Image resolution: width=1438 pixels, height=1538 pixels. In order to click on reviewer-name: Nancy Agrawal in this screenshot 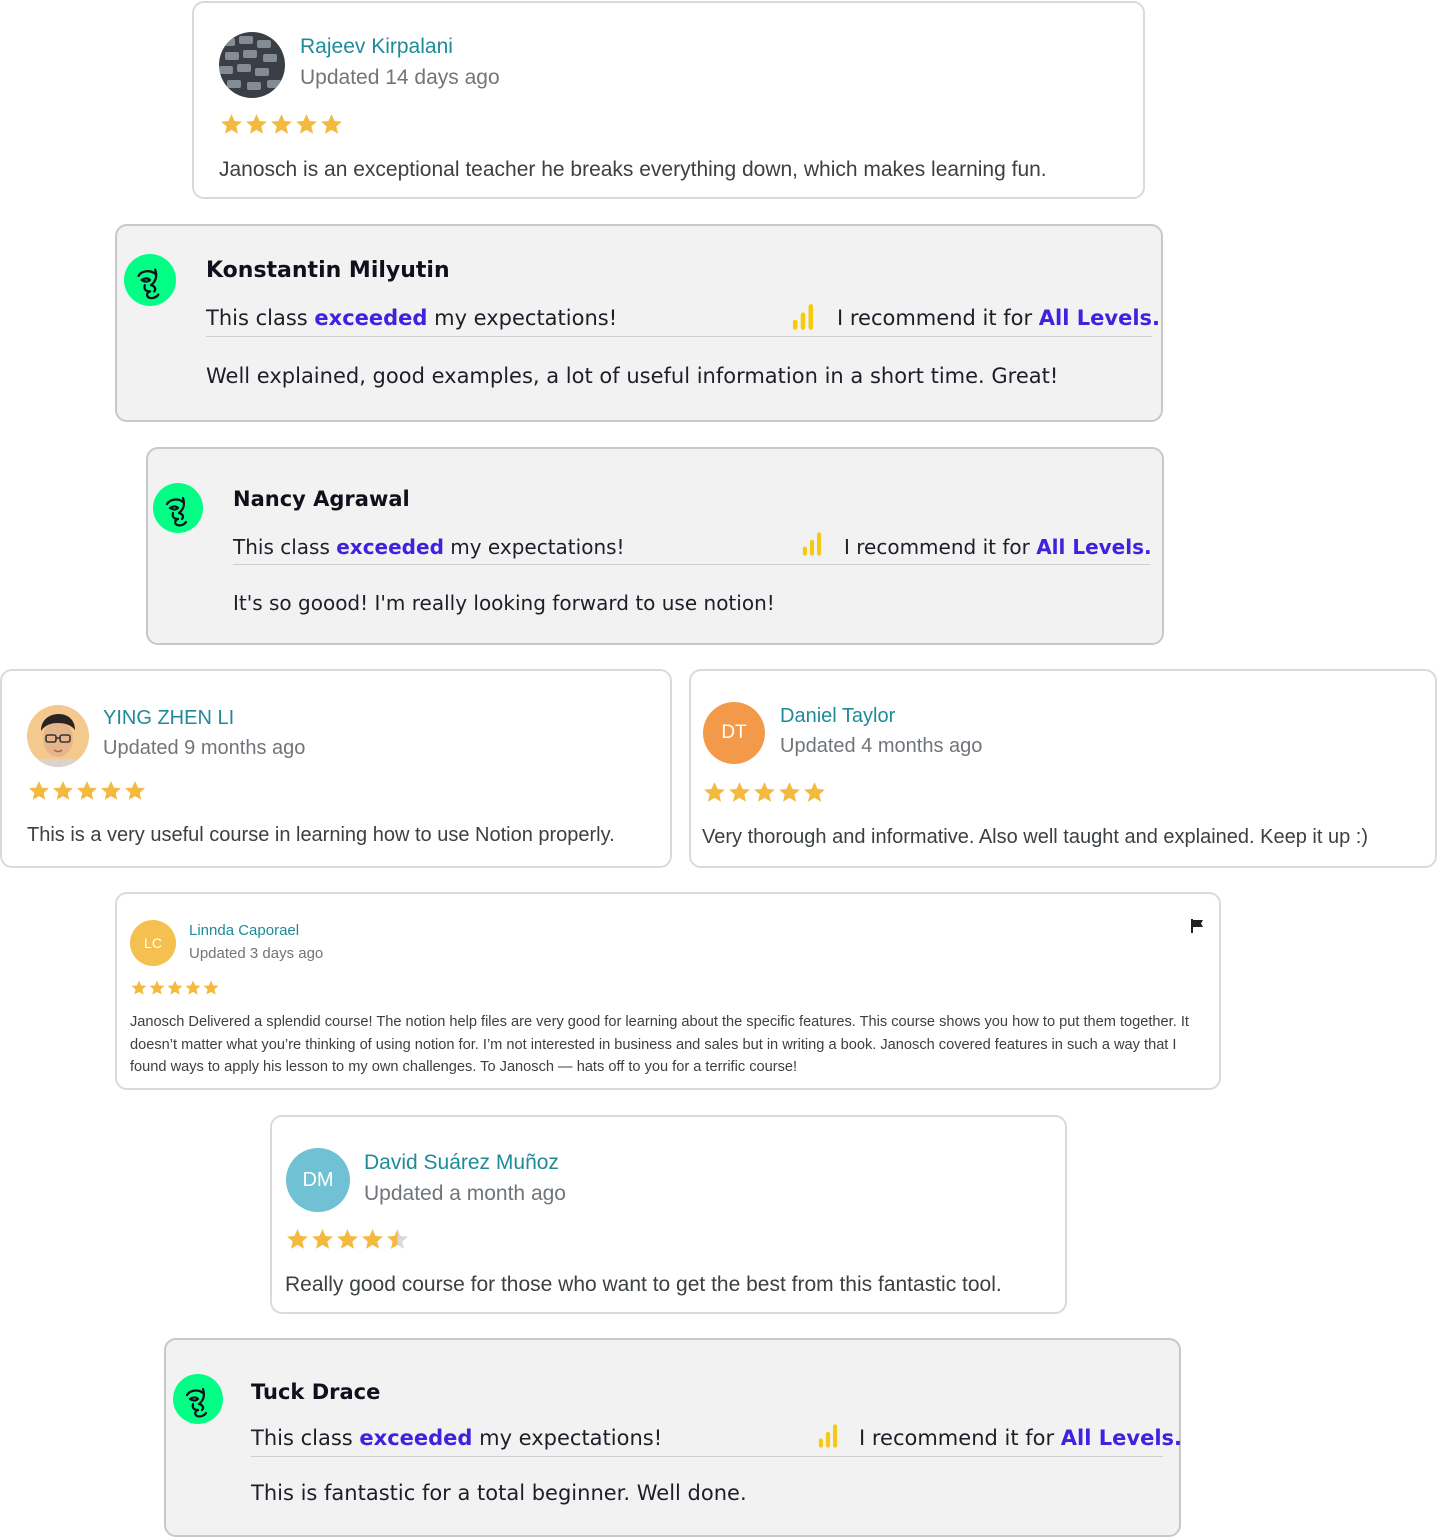, I will do `click(321, 499)`.